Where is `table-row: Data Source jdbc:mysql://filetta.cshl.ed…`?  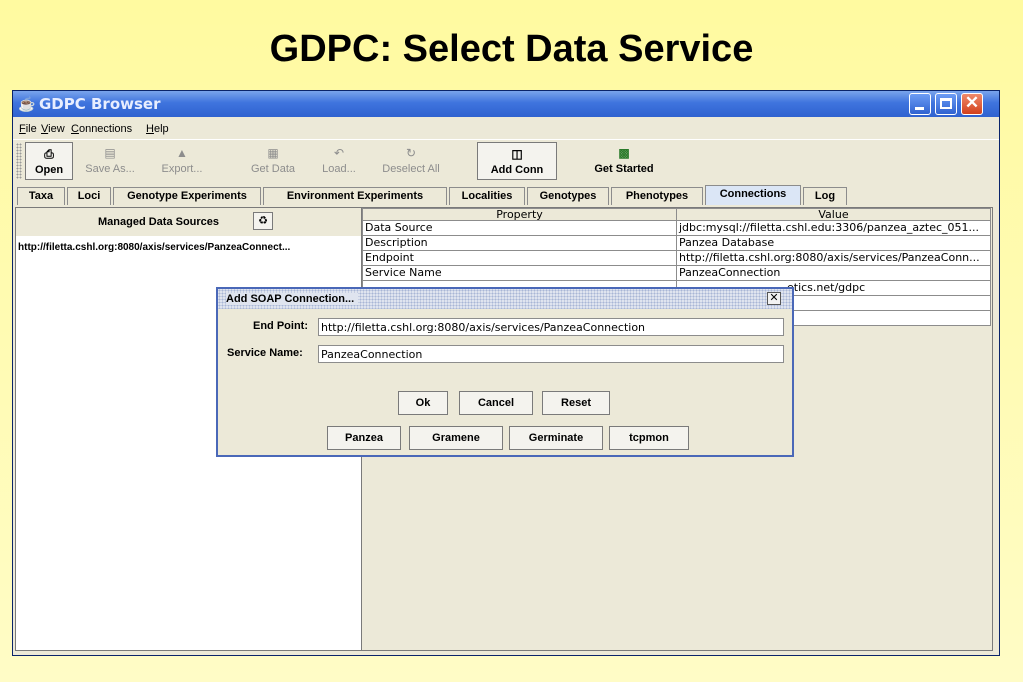 table-row: Data Source jdbc:mysql://filetta.cshl.ed… is located at coordinates (676, 228).